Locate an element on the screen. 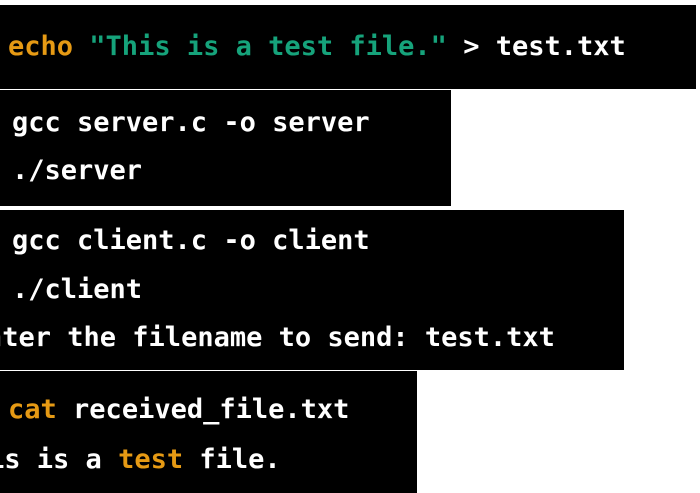 The height and width of the screenshot is (493, 700). content-before: is is a is located at coordinates (51, 459).